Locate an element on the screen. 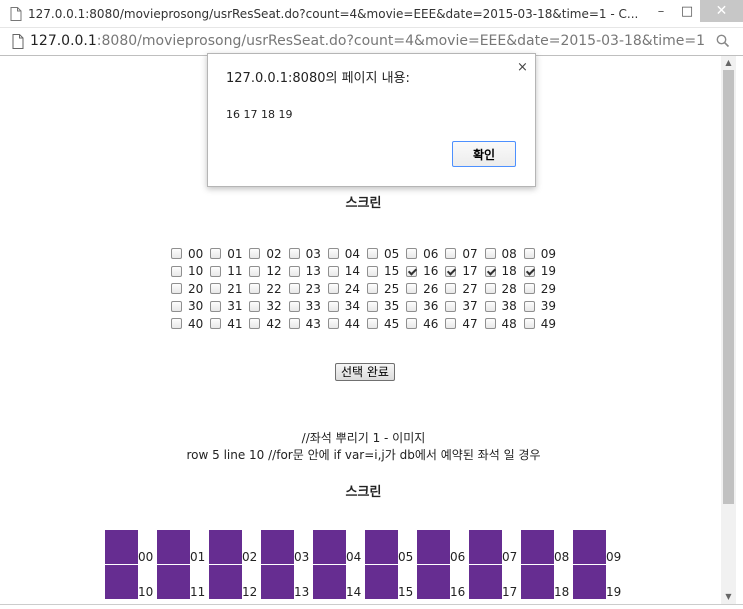 The image size is (743, 609). seat-number: 25 is located at coordinates (391, 288).